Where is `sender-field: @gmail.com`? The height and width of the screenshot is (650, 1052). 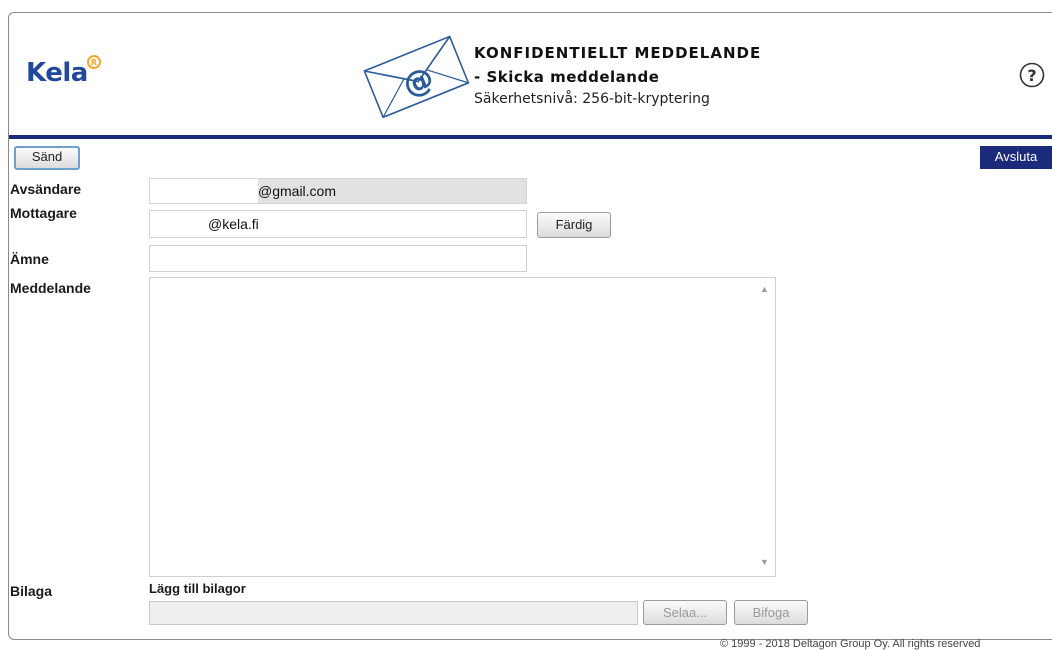 sender-field: @gmail.com is located at coordinates (338, 191).